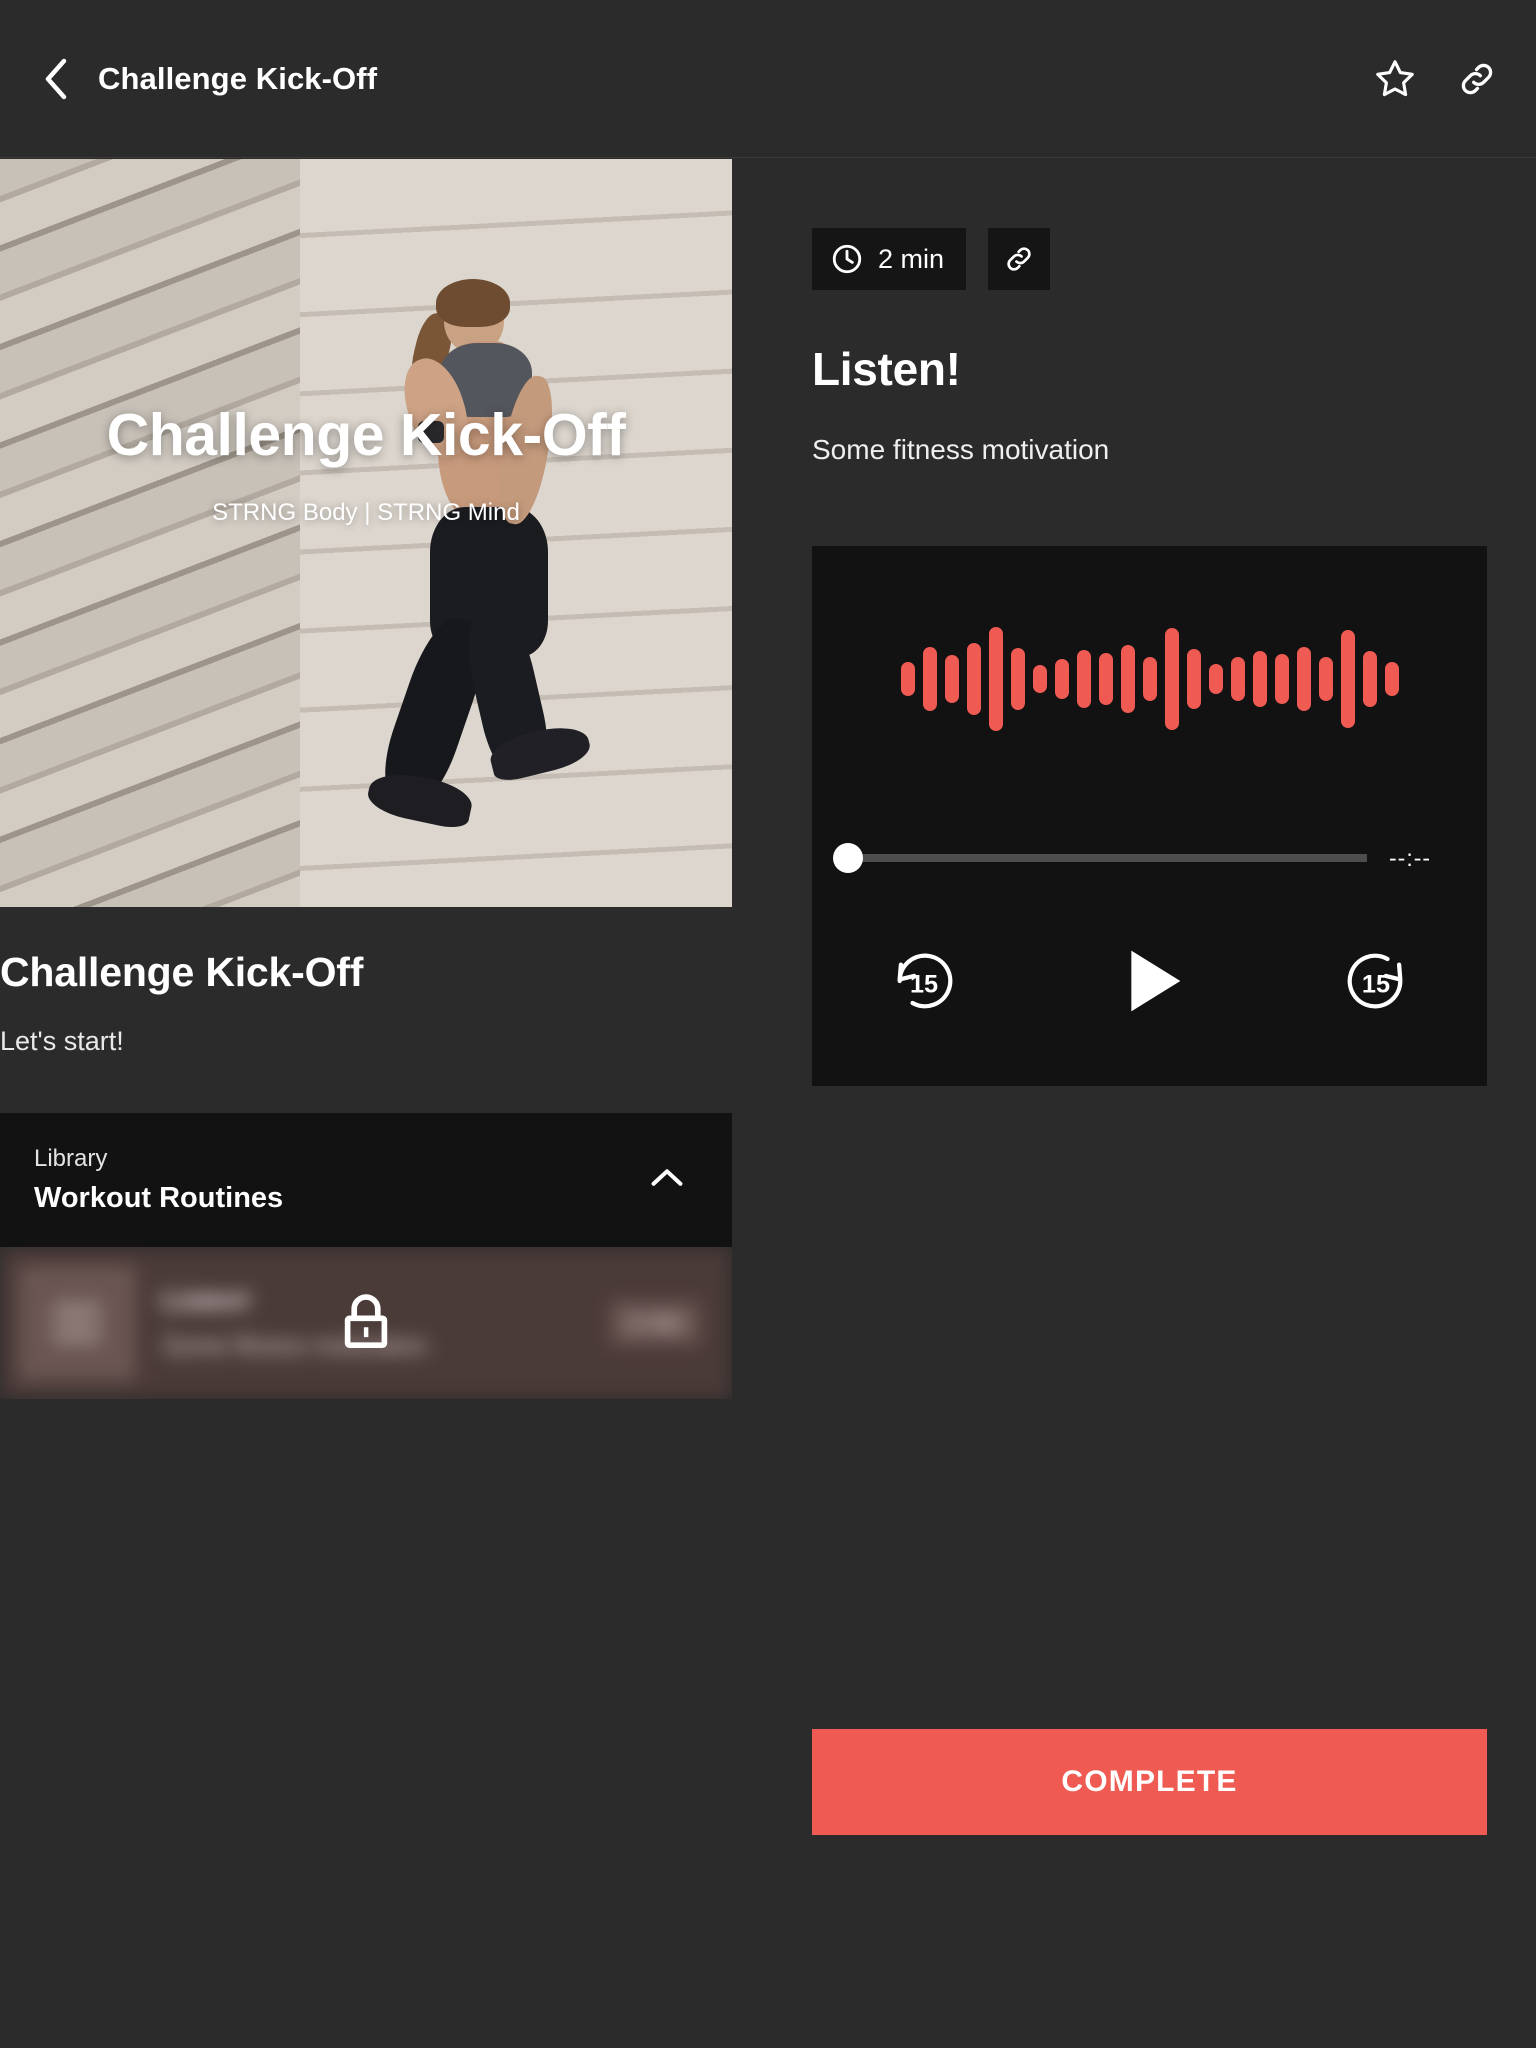 Image resolution: width=1536 pixels, height=2048 pixels. I want to click on duration-chip: 2 min, so click(889, 259).